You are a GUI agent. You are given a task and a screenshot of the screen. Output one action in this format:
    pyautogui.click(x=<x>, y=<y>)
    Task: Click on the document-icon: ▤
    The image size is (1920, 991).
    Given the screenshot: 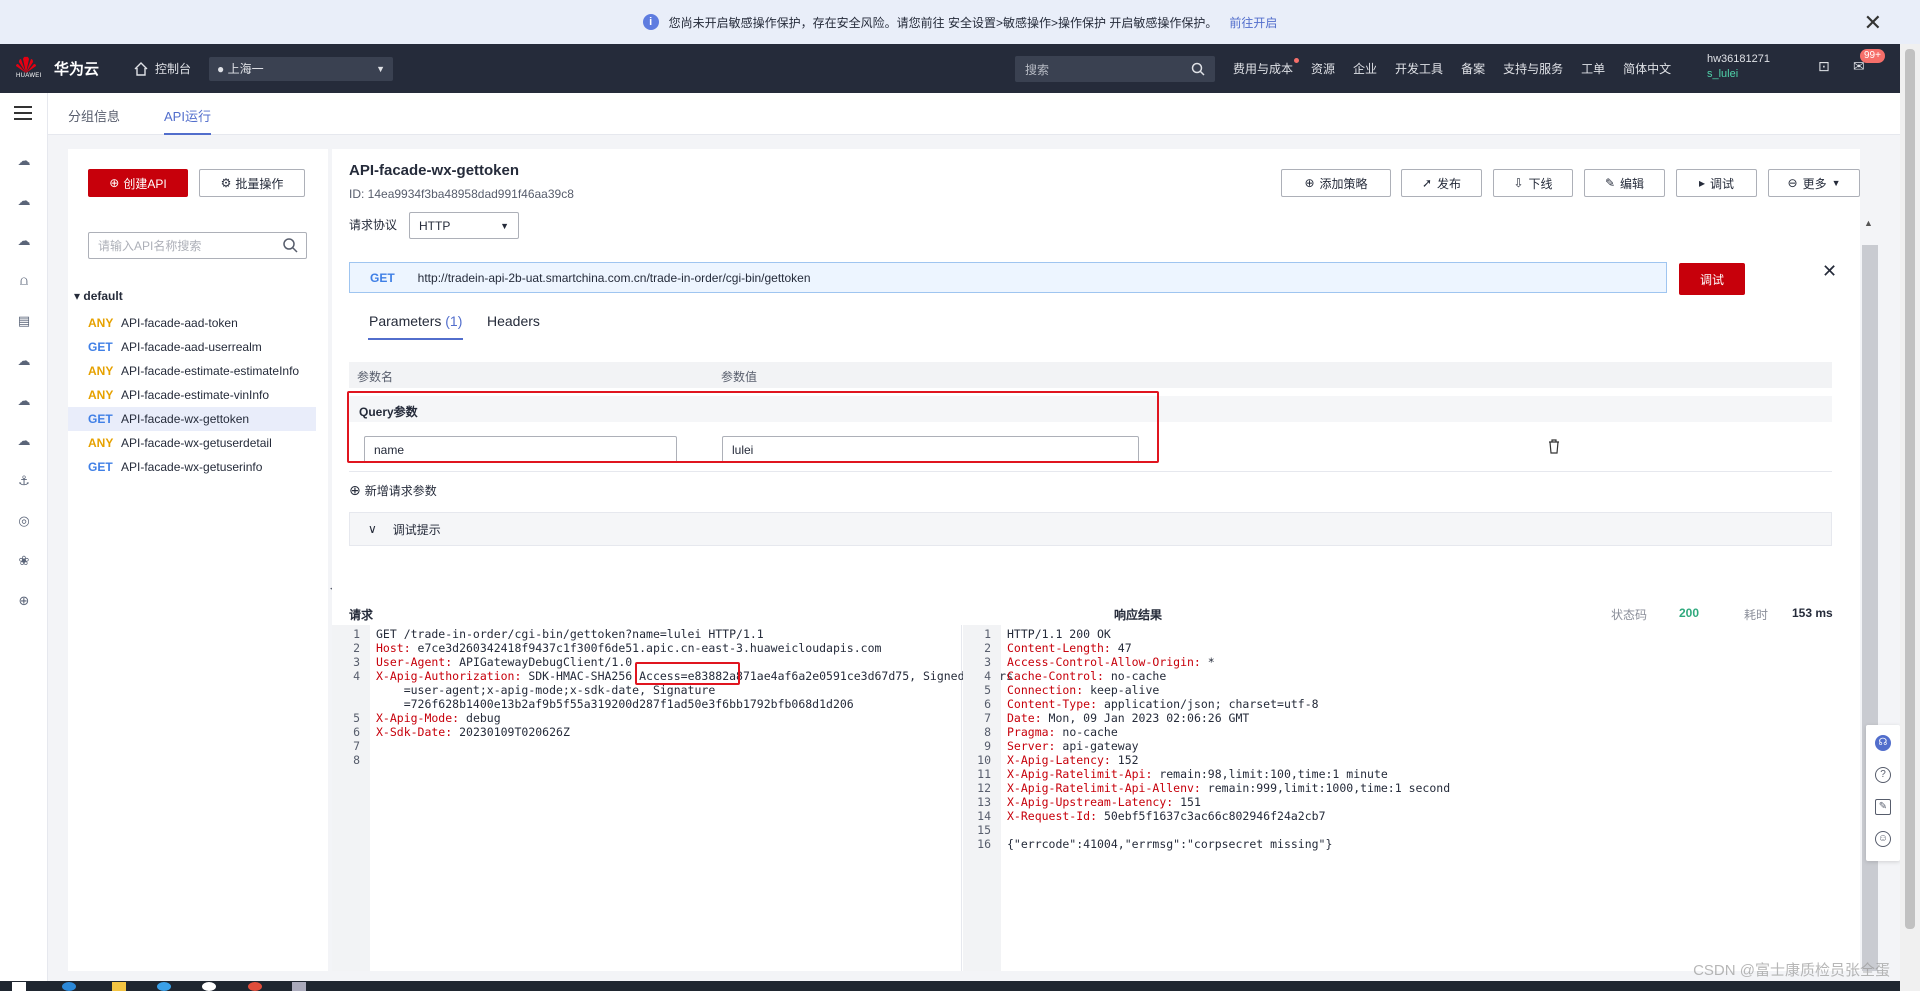 What is the action you would take?
    pyautogui.click(x=24, y=321)
    